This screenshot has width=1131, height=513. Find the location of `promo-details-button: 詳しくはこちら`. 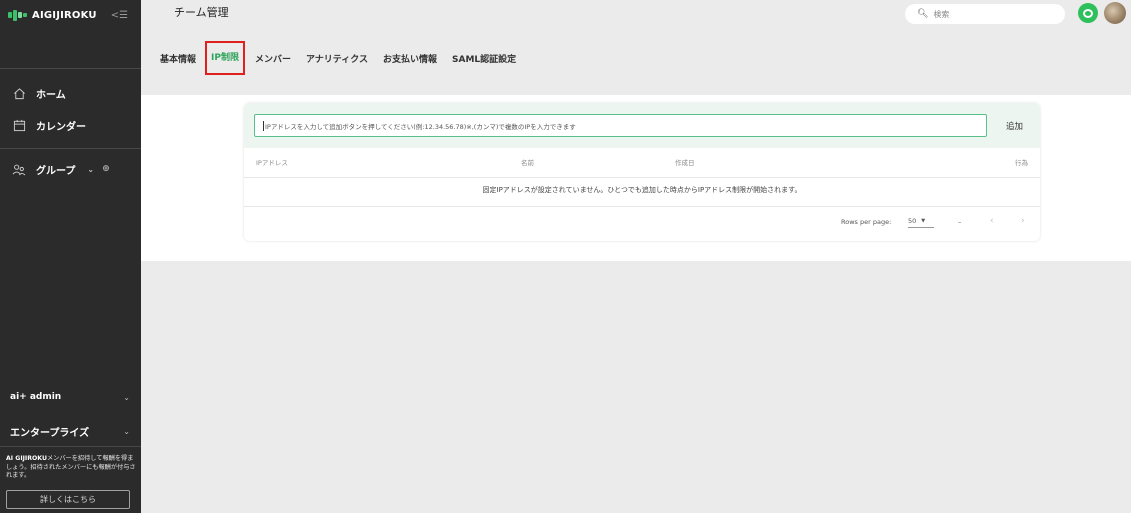

promo-details-button: 詳しくはこちら is located at coordinates (68, 499).